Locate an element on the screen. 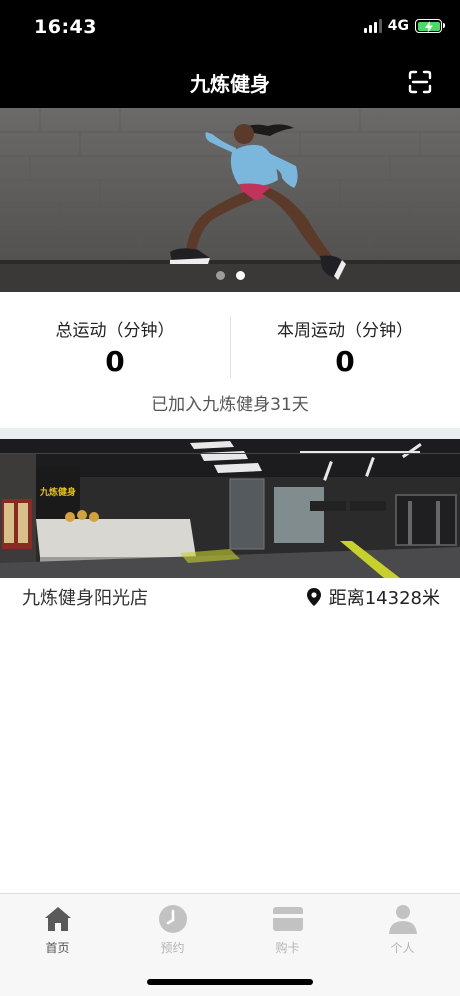  network-type: 4G is located at coordinates (398, 26).